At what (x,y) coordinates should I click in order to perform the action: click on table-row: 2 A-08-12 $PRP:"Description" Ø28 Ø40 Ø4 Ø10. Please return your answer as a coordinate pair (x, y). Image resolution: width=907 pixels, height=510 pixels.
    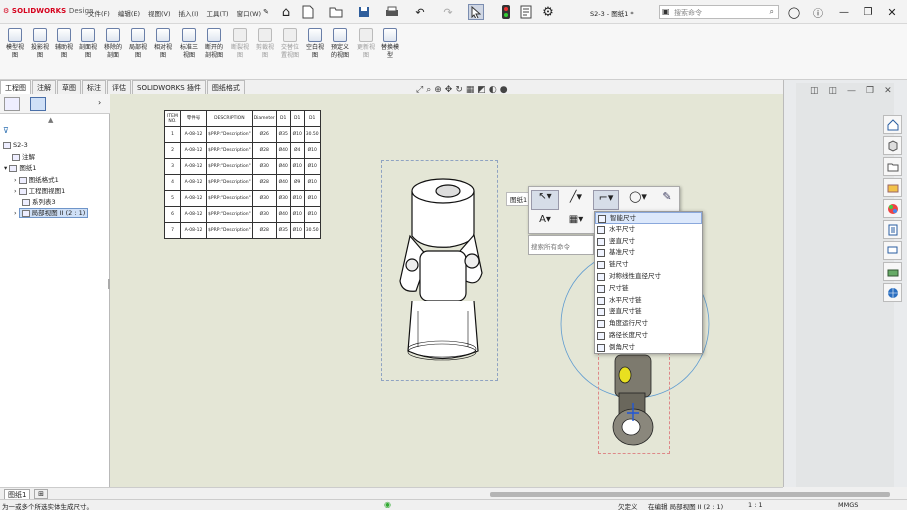
    Looking at the image, I should click on (242, 150).